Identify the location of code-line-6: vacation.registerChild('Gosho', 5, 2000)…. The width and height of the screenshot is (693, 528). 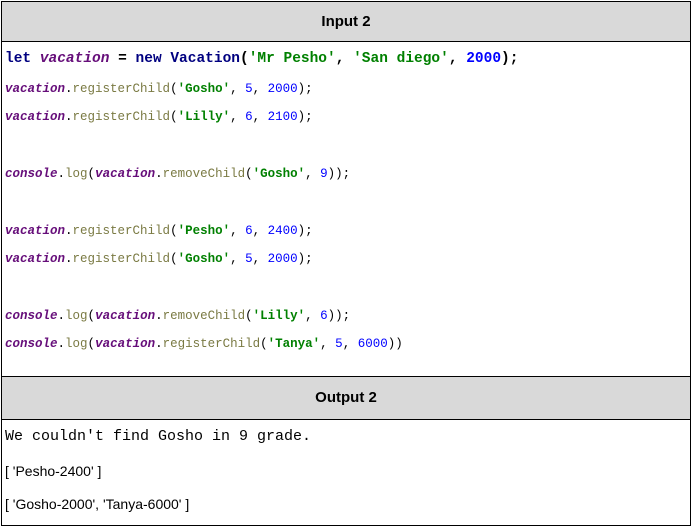
(159, 259).